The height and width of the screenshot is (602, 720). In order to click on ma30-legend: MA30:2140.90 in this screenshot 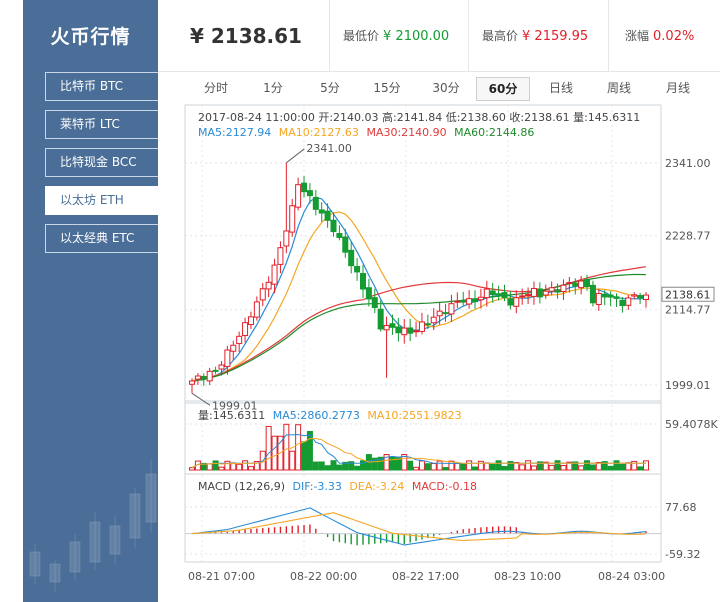, I will do `click(406, 132)`.